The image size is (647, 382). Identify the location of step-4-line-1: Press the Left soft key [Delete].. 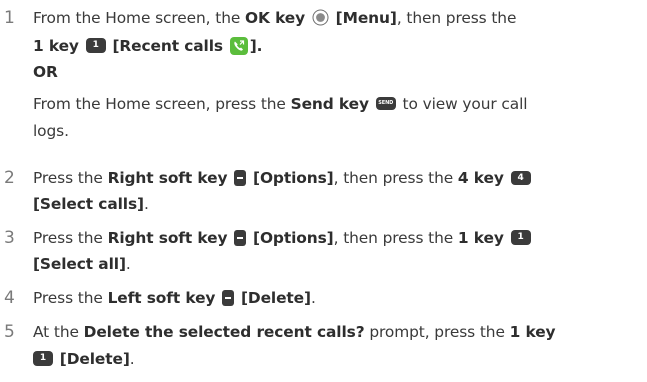
(174, 298).